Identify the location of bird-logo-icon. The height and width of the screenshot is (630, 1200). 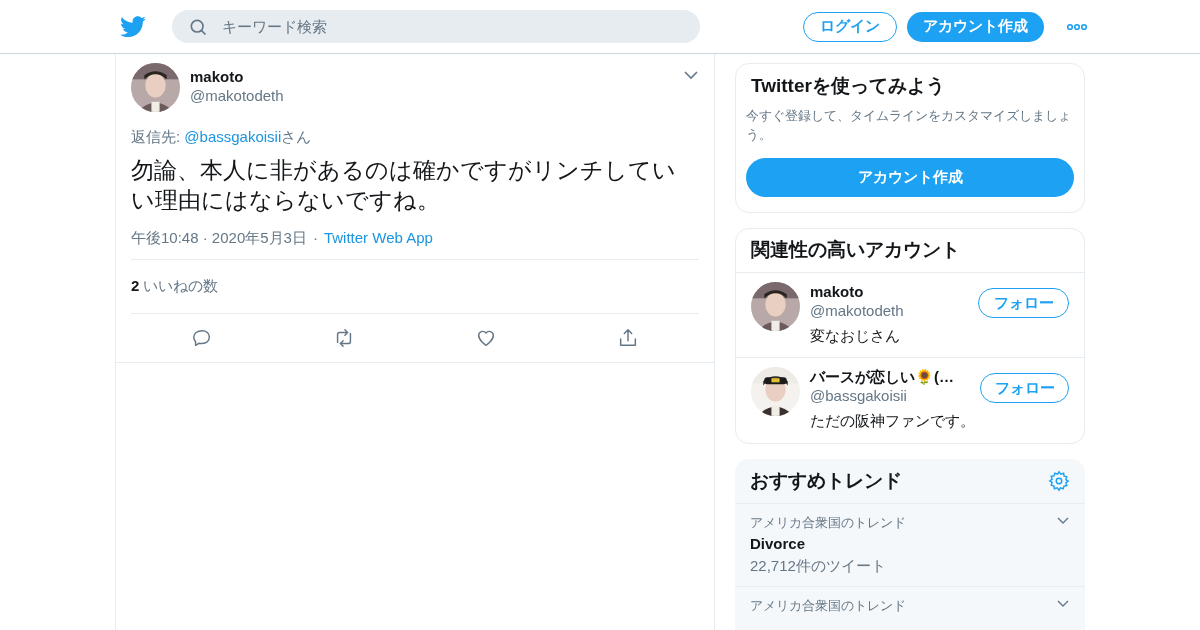
(133, 26).